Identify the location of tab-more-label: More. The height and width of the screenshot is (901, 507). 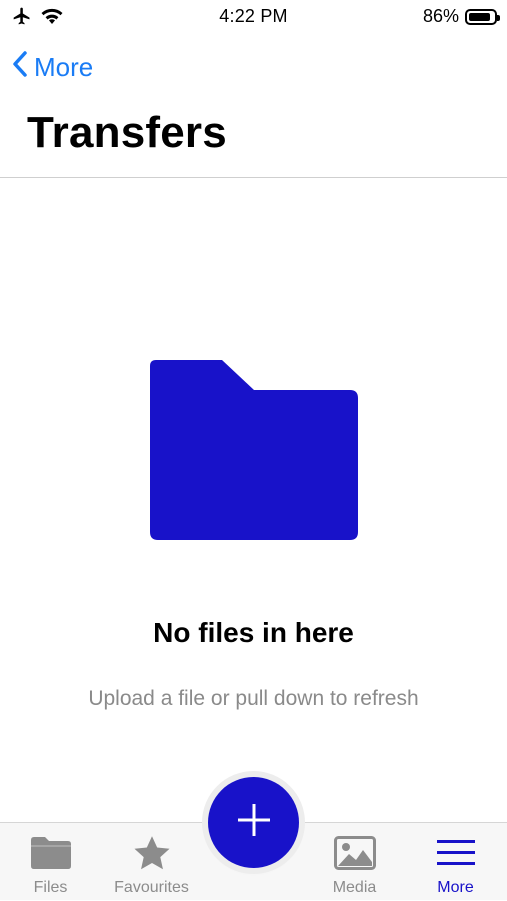
(455, 887).